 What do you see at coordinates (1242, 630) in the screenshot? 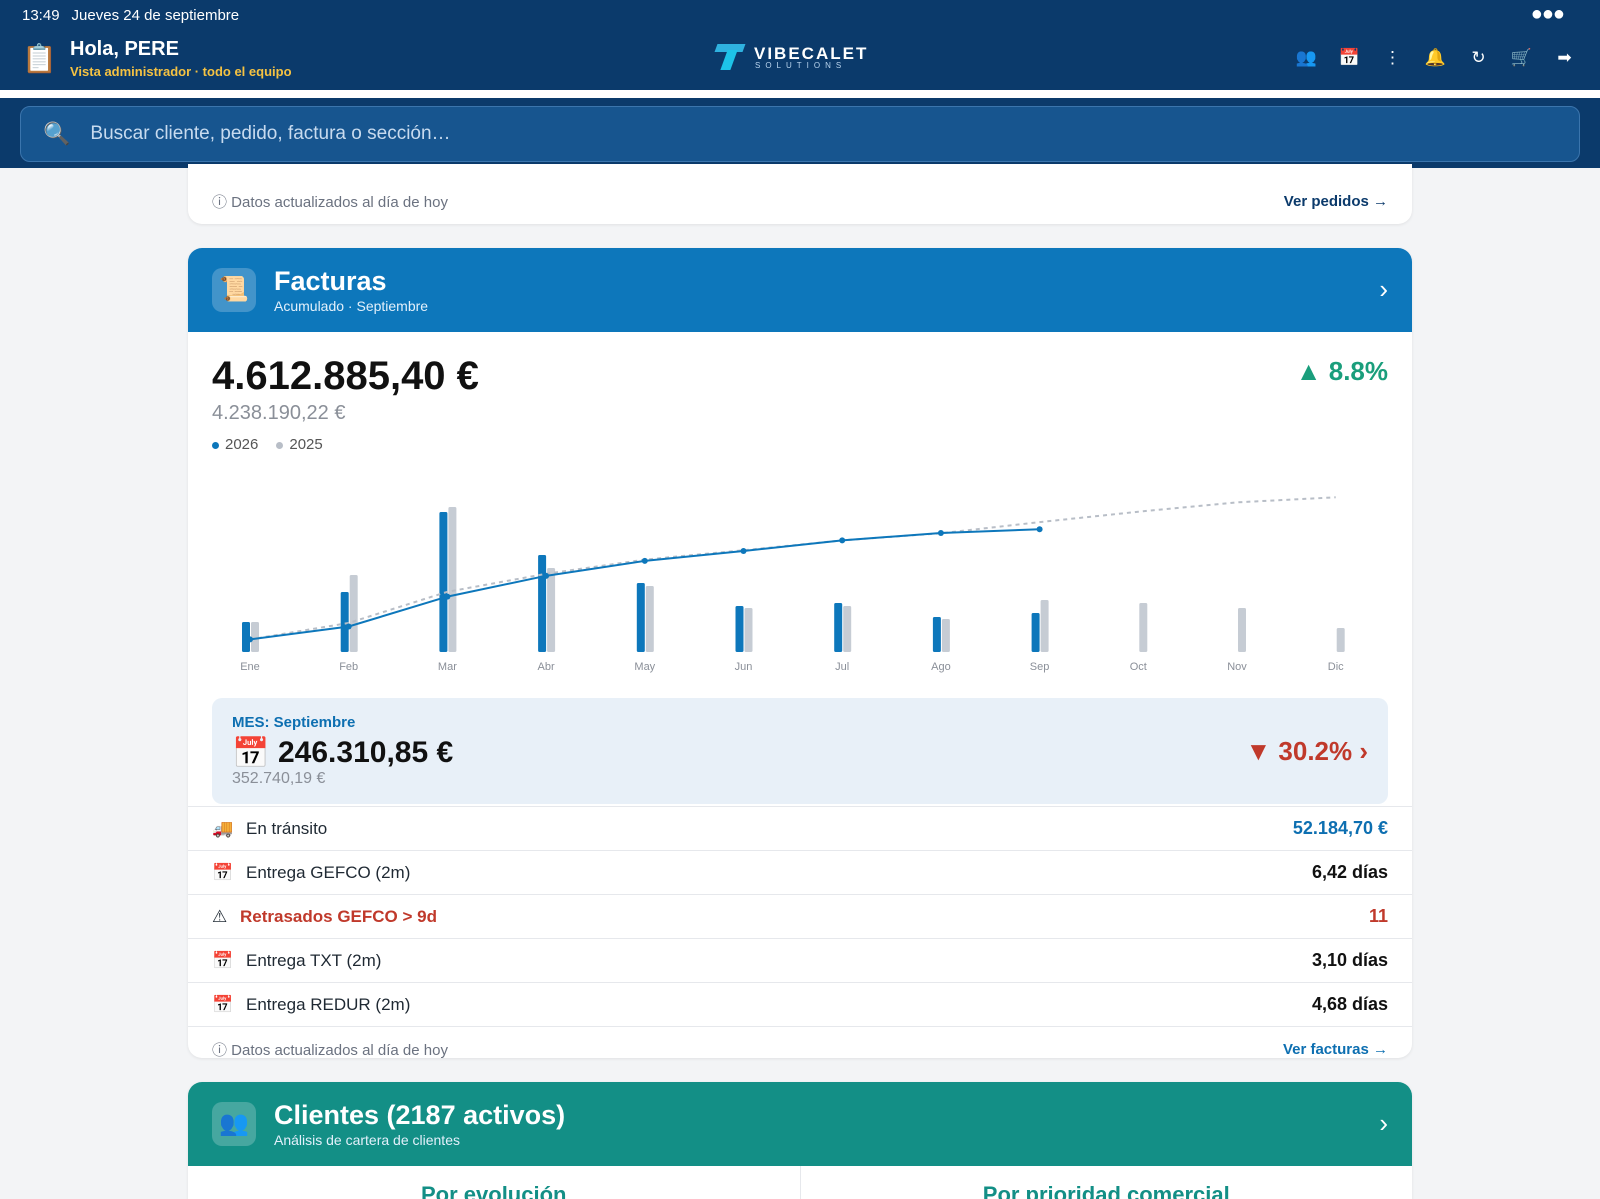
I see `bar-2025-nov` at bounding box center [1242, 630].